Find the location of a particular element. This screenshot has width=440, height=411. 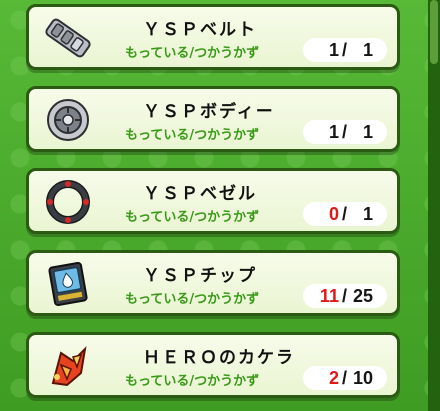

required-count: 25 is located at coordinates (362, 295).